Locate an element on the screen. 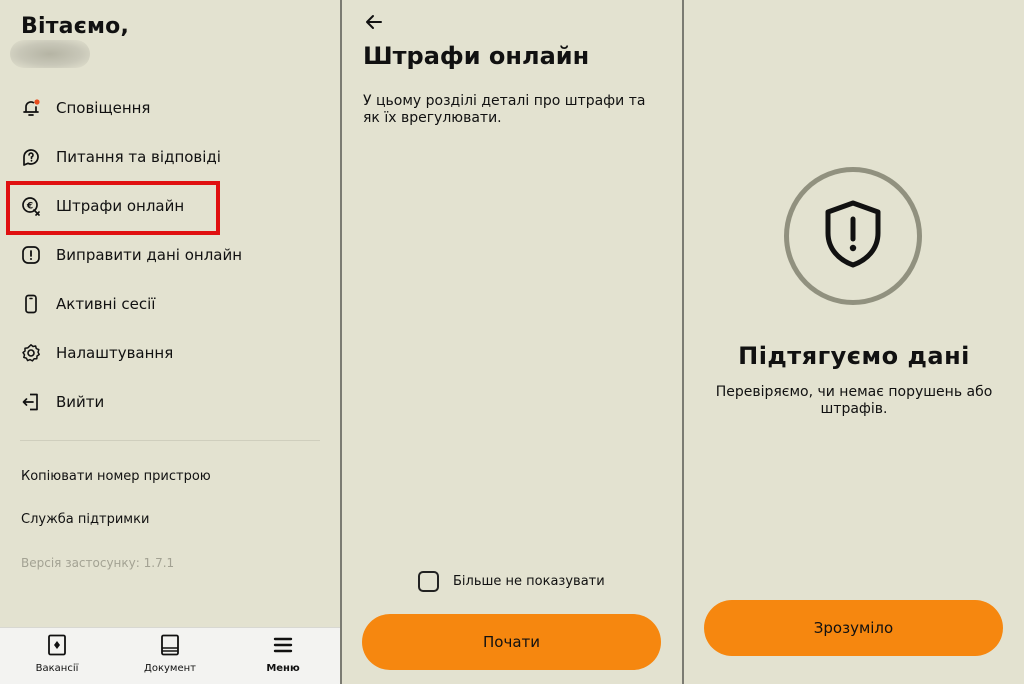  bell-icon is located at coordinates (31, 108).